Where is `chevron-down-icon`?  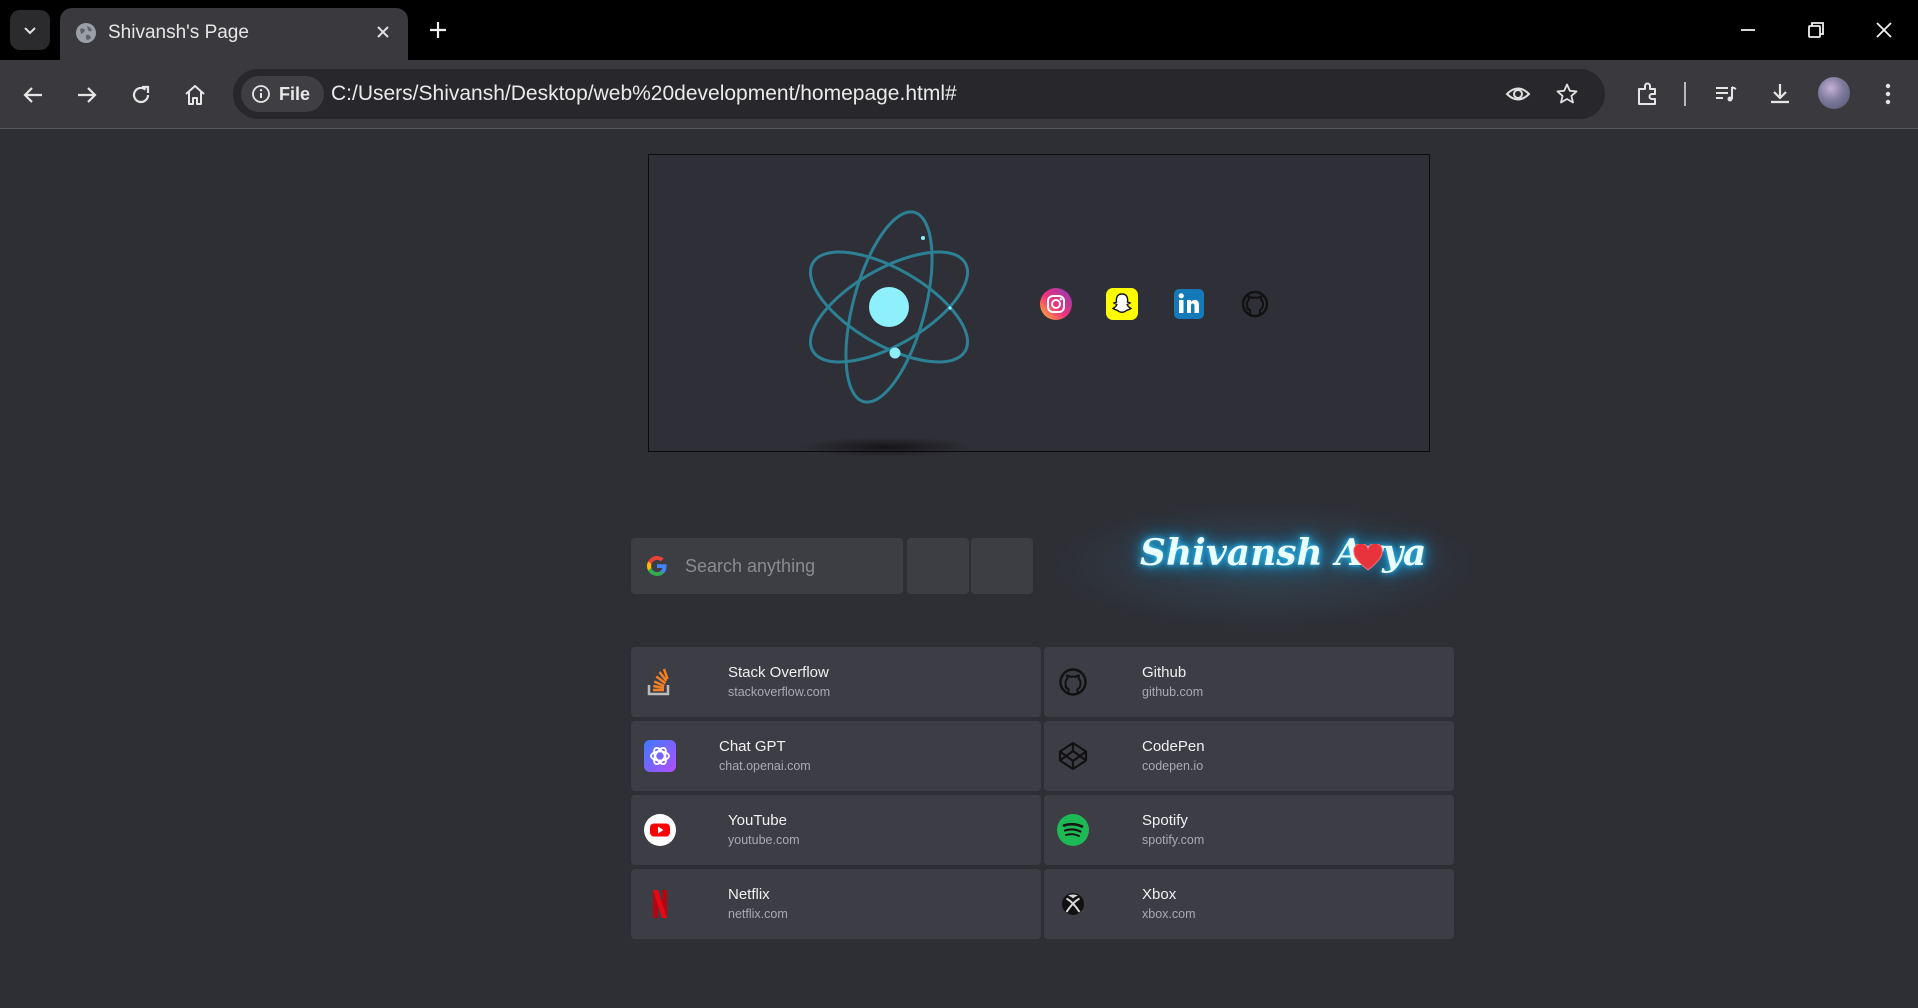 chevron-down-icon is located at coordinates (30, 31).